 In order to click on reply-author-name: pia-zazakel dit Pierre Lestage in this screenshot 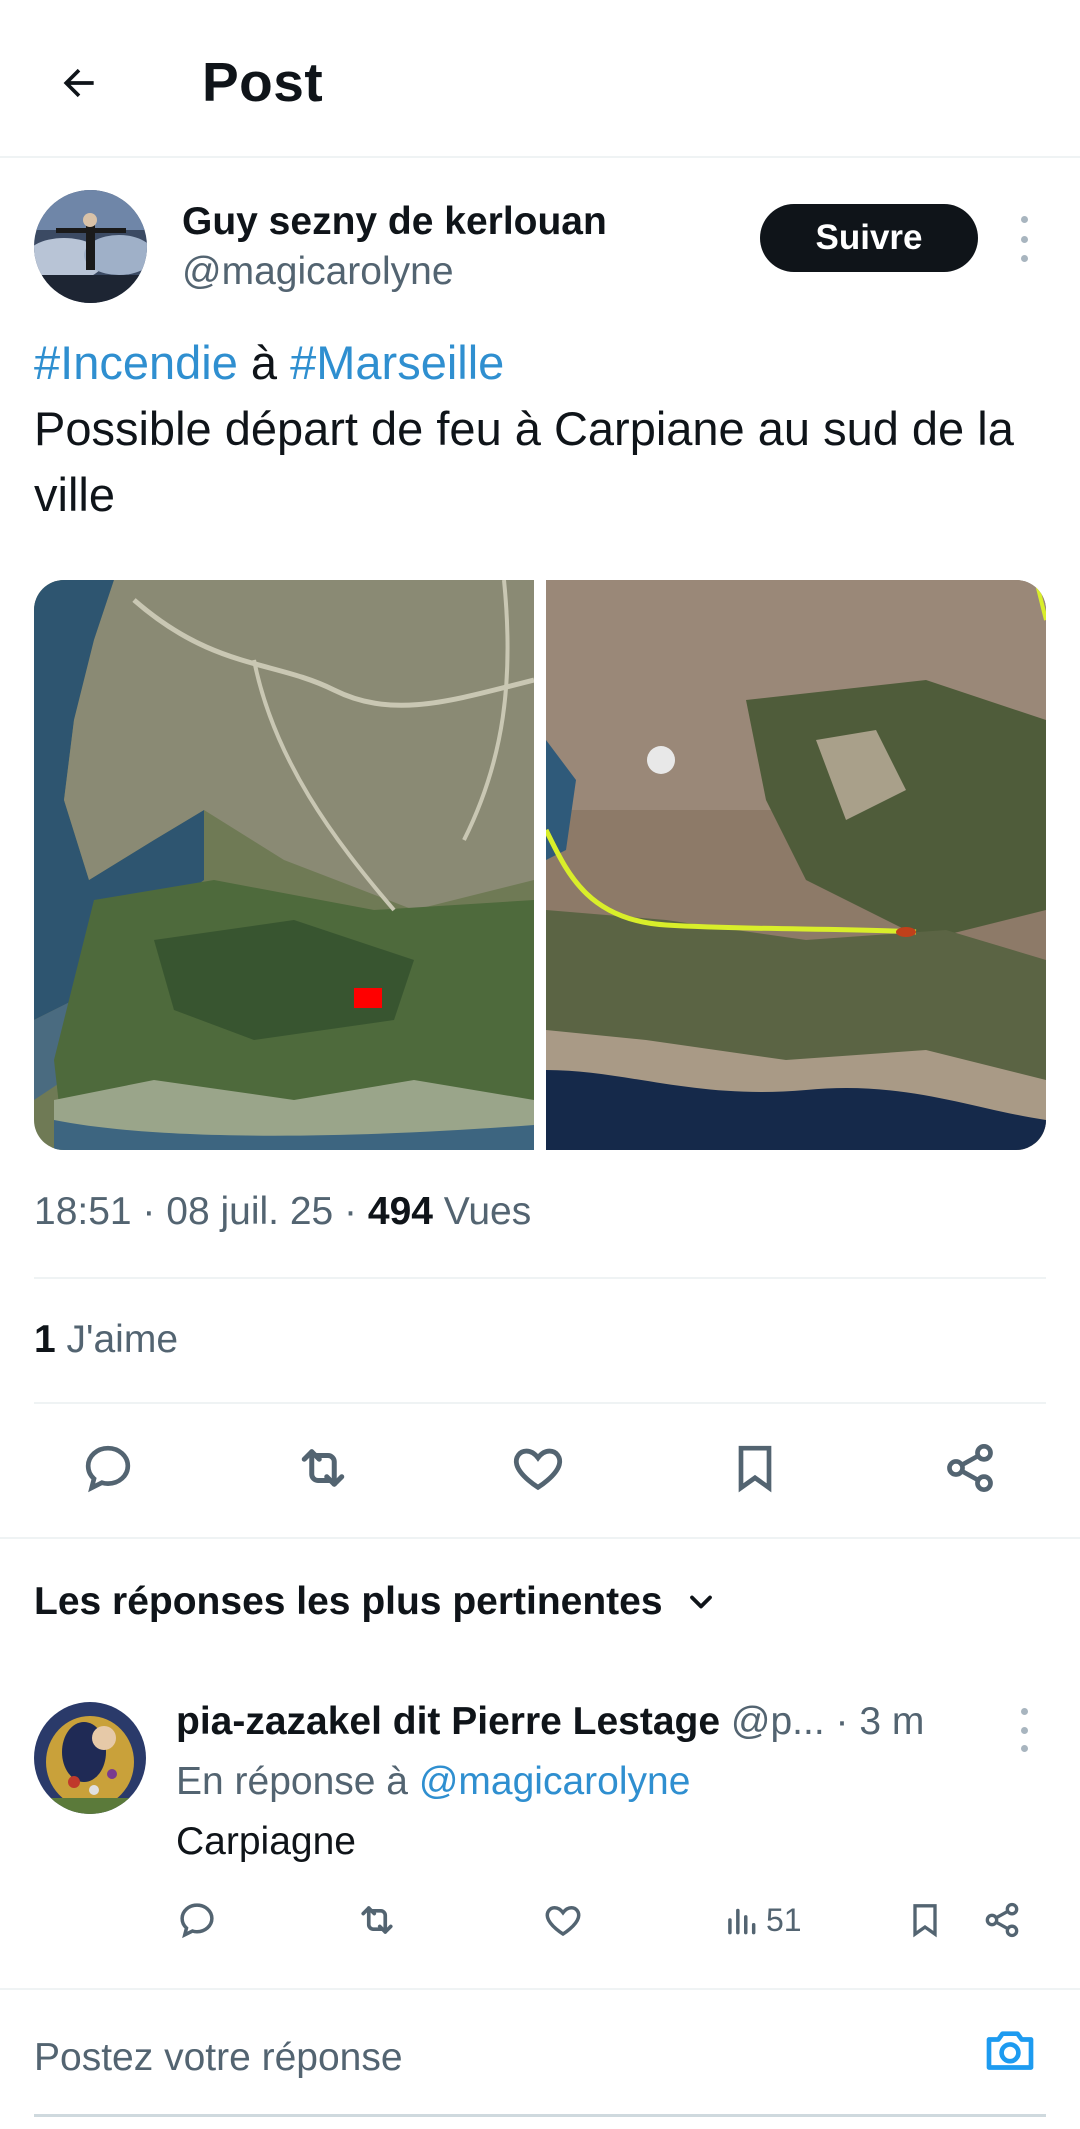, I will do `click(448, 1721)`.